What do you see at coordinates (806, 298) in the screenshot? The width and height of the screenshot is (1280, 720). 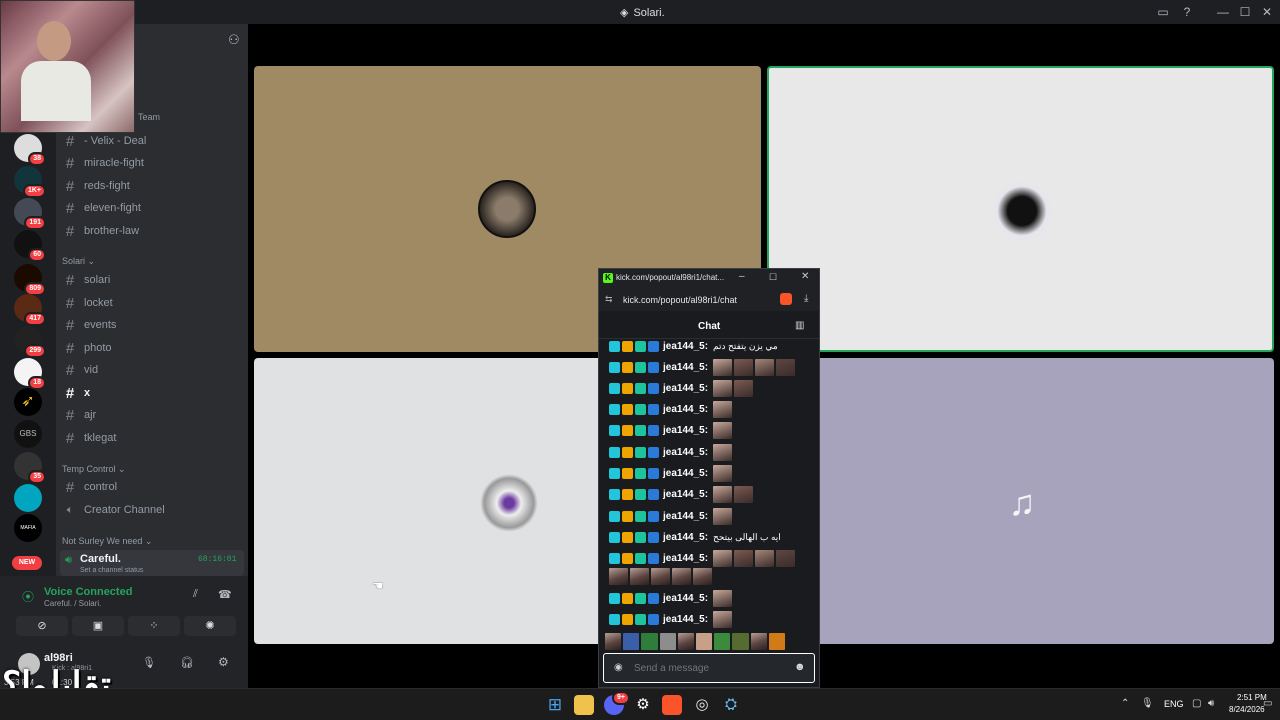 I see `download-icon: ⤓` at bounding box center [806, 298].